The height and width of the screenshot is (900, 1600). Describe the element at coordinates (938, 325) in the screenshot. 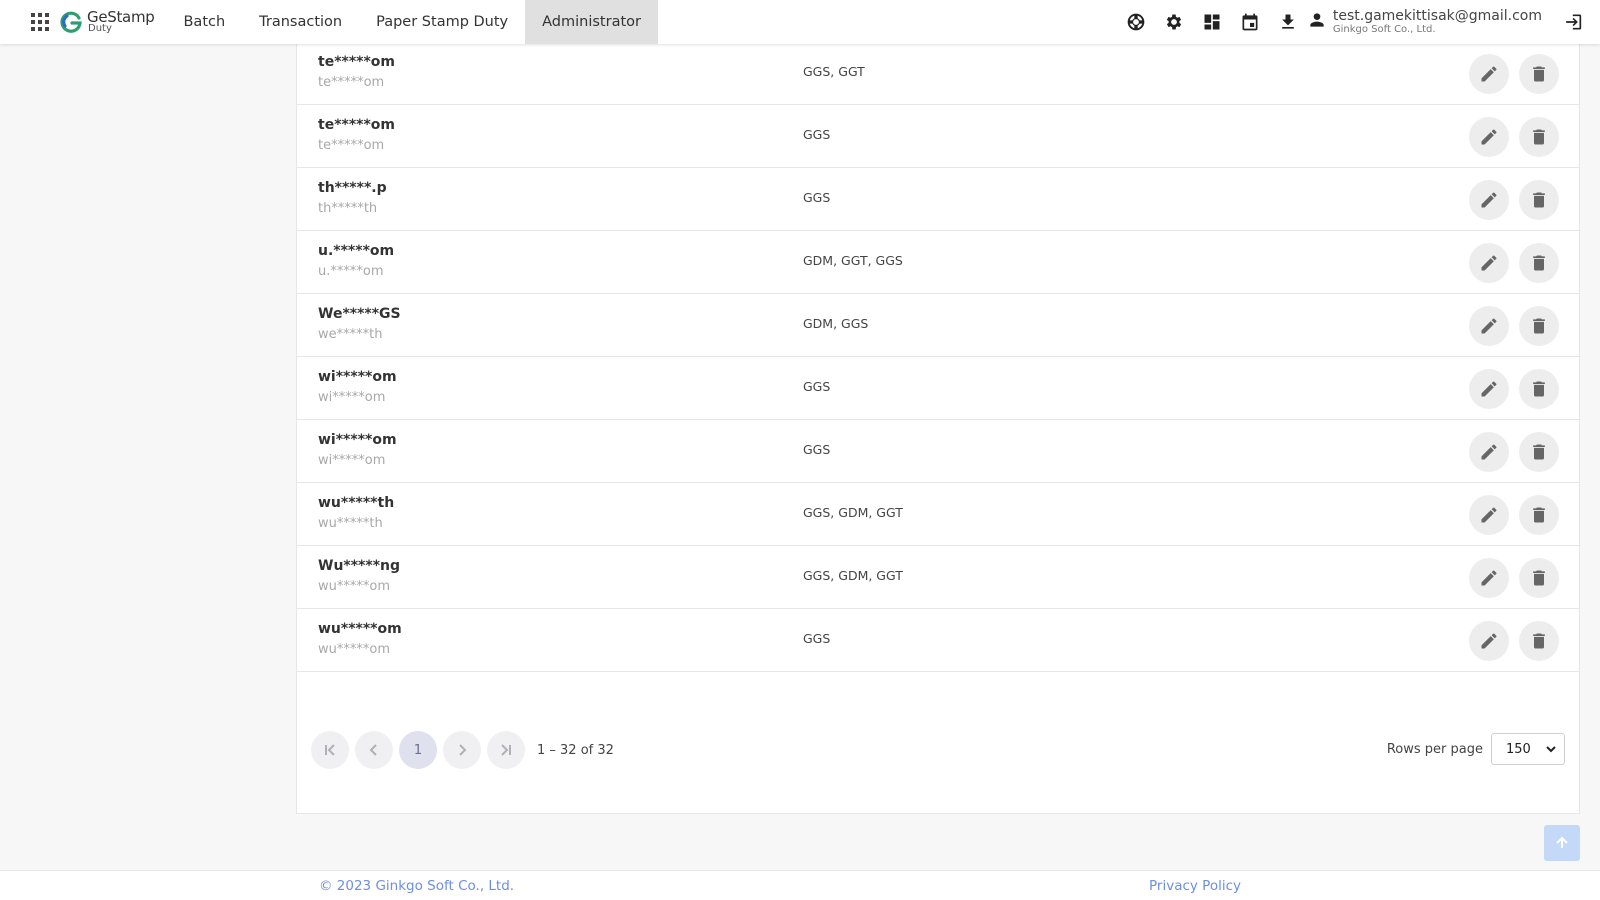

I see `table-row: We*****GS we*****th GDM, GGS` at that location.